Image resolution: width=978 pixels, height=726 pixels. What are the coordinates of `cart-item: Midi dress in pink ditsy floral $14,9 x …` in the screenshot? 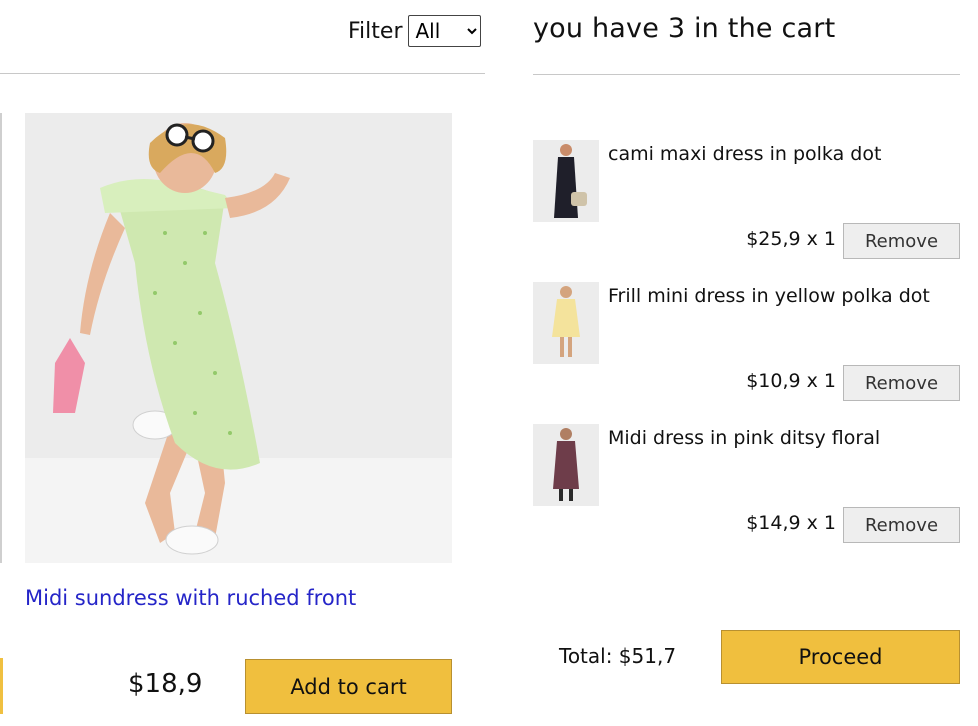 It's located at (746, 486).